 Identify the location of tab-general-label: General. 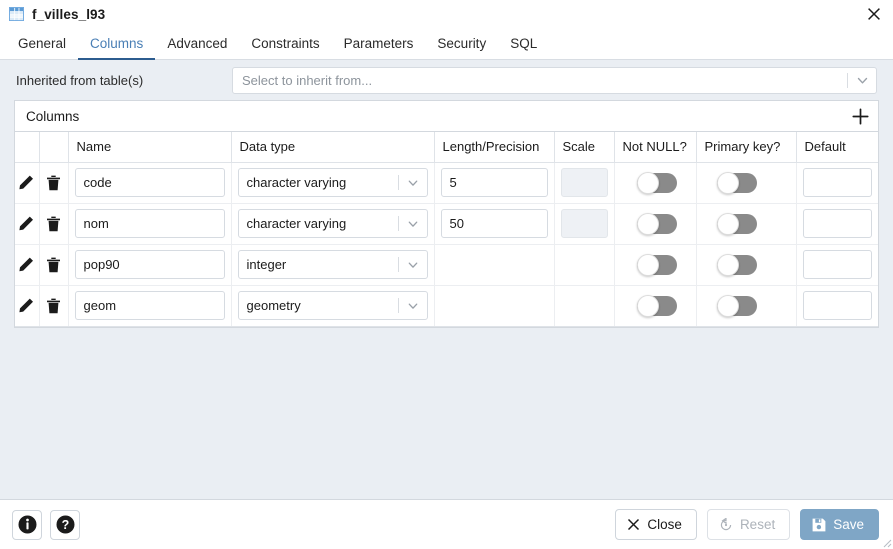
(42, 43).